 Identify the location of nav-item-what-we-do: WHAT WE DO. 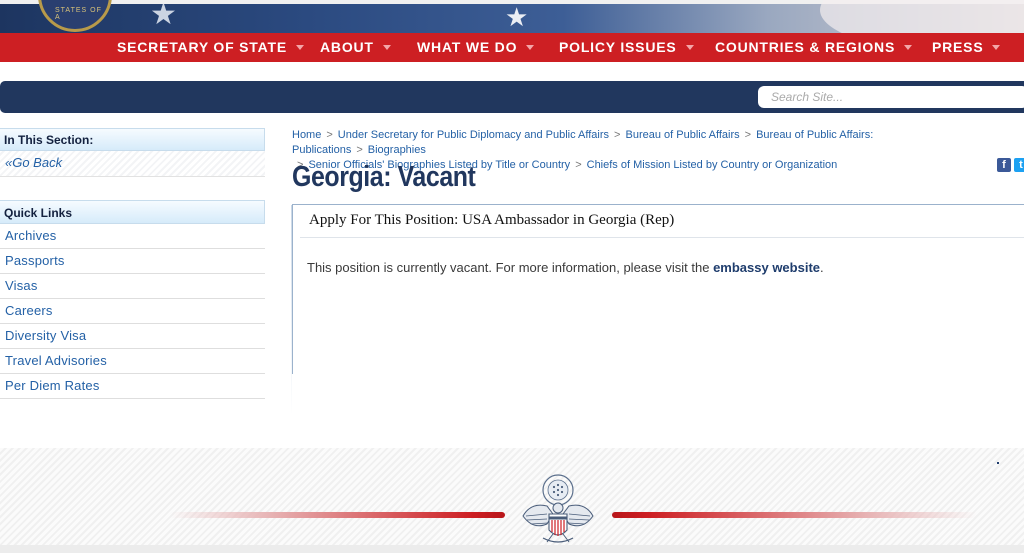
(476, 47).